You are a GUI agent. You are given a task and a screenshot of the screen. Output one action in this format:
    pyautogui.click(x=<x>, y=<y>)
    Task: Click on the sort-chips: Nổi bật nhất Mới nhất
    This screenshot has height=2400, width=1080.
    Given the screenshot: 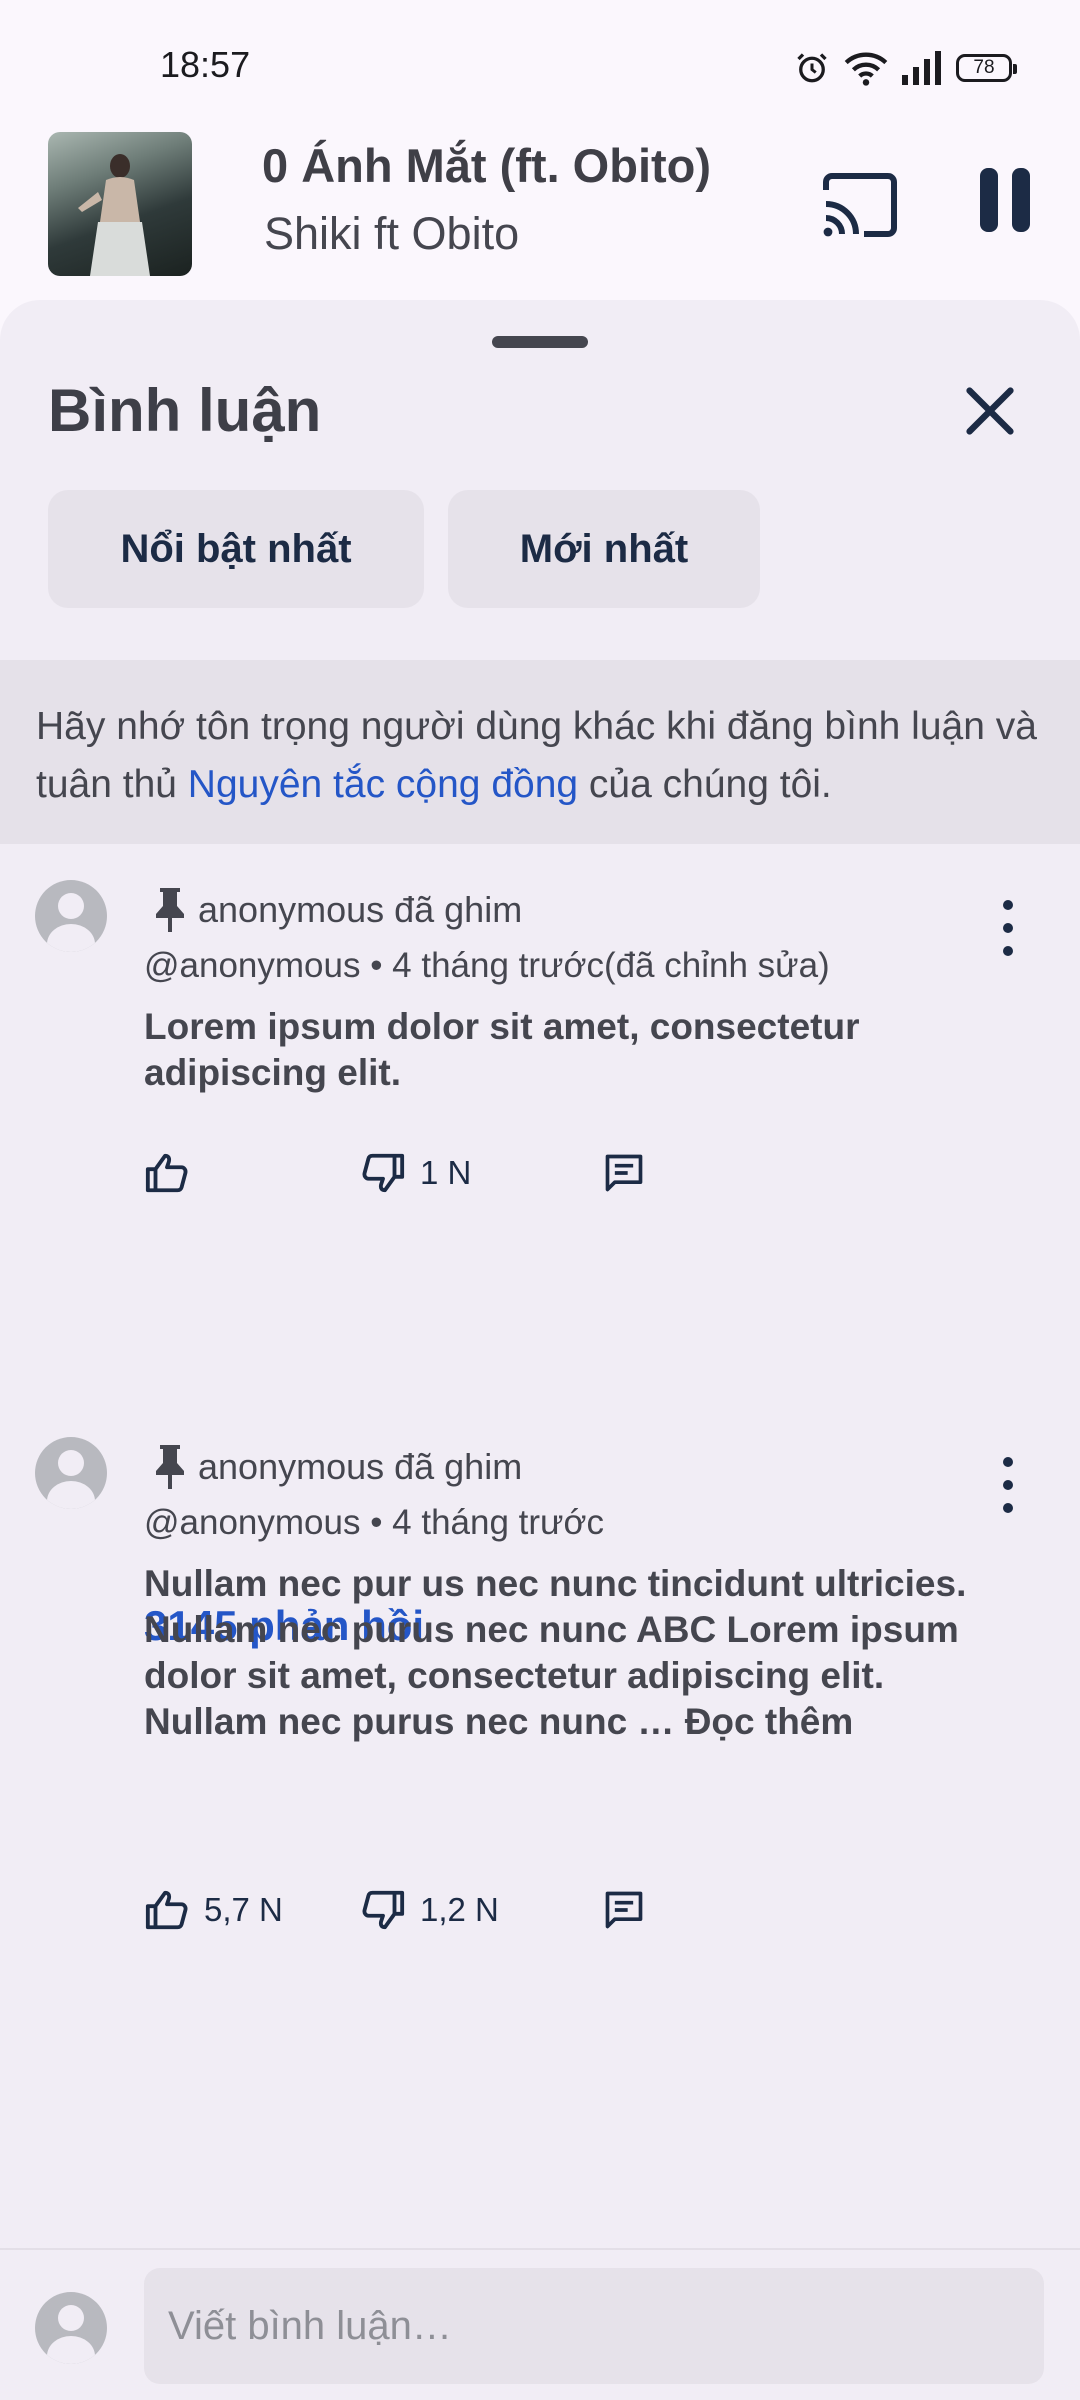 What is the action you would take?
    pyautogui.click(x=404, y=549)
    